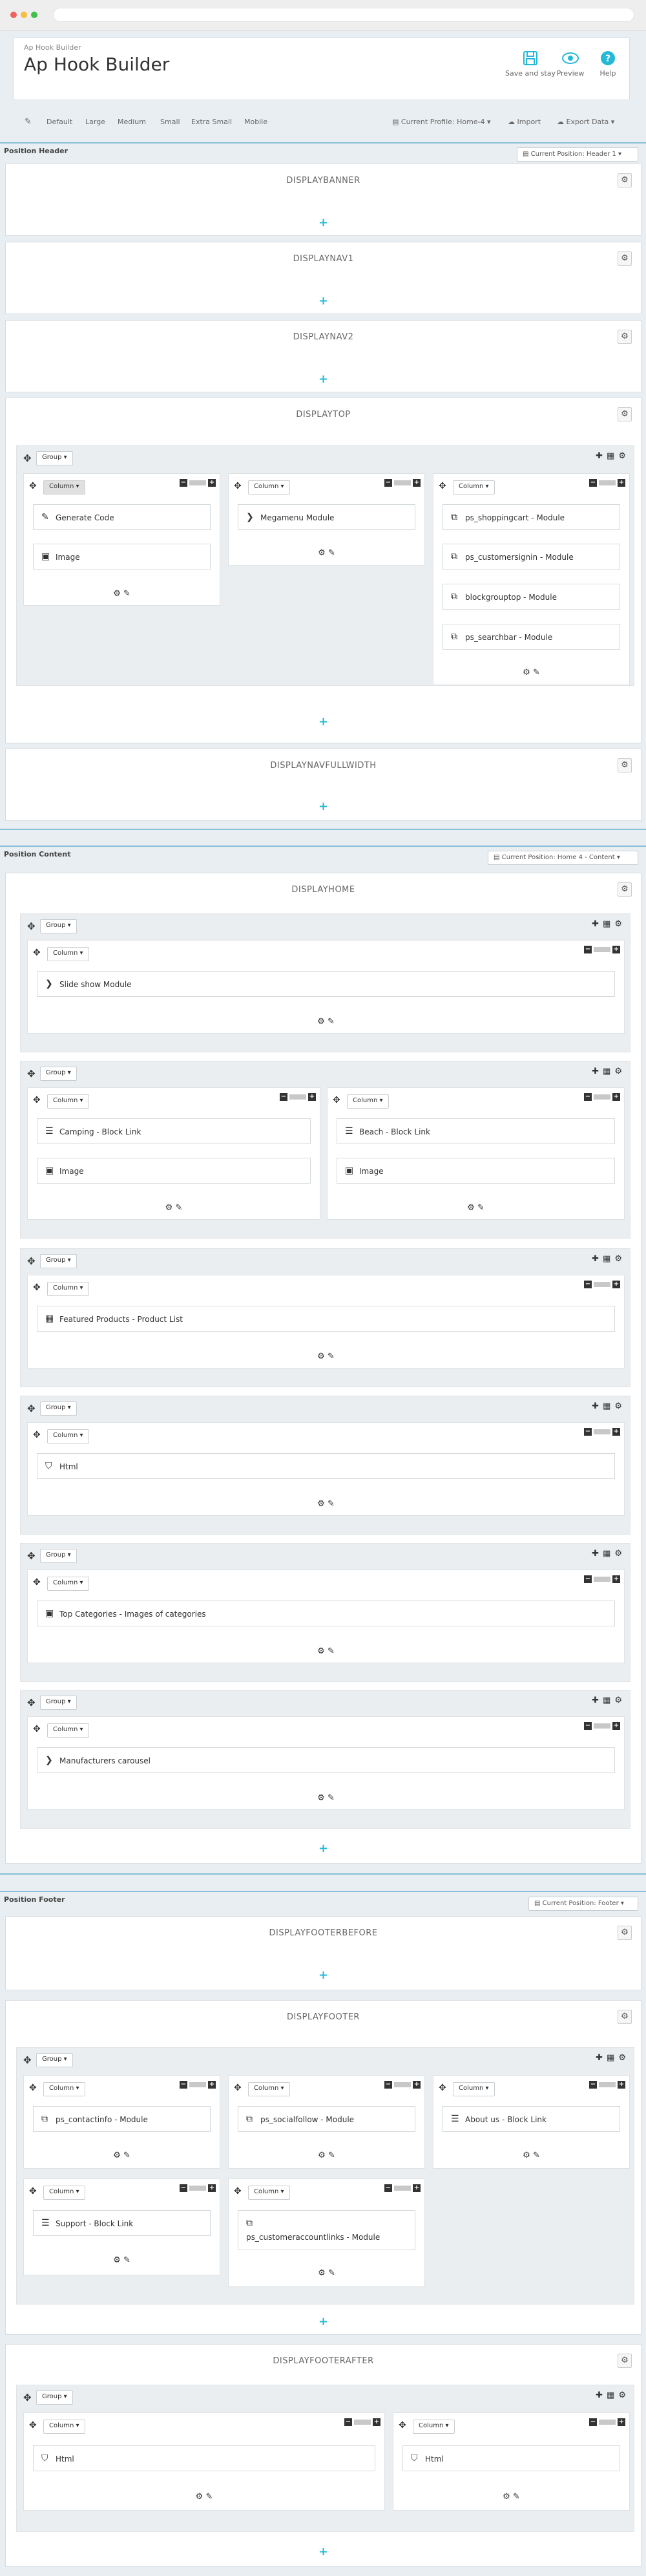  I want to click on export-data-button: ☁ Export Data ▾, so click(586, 122).